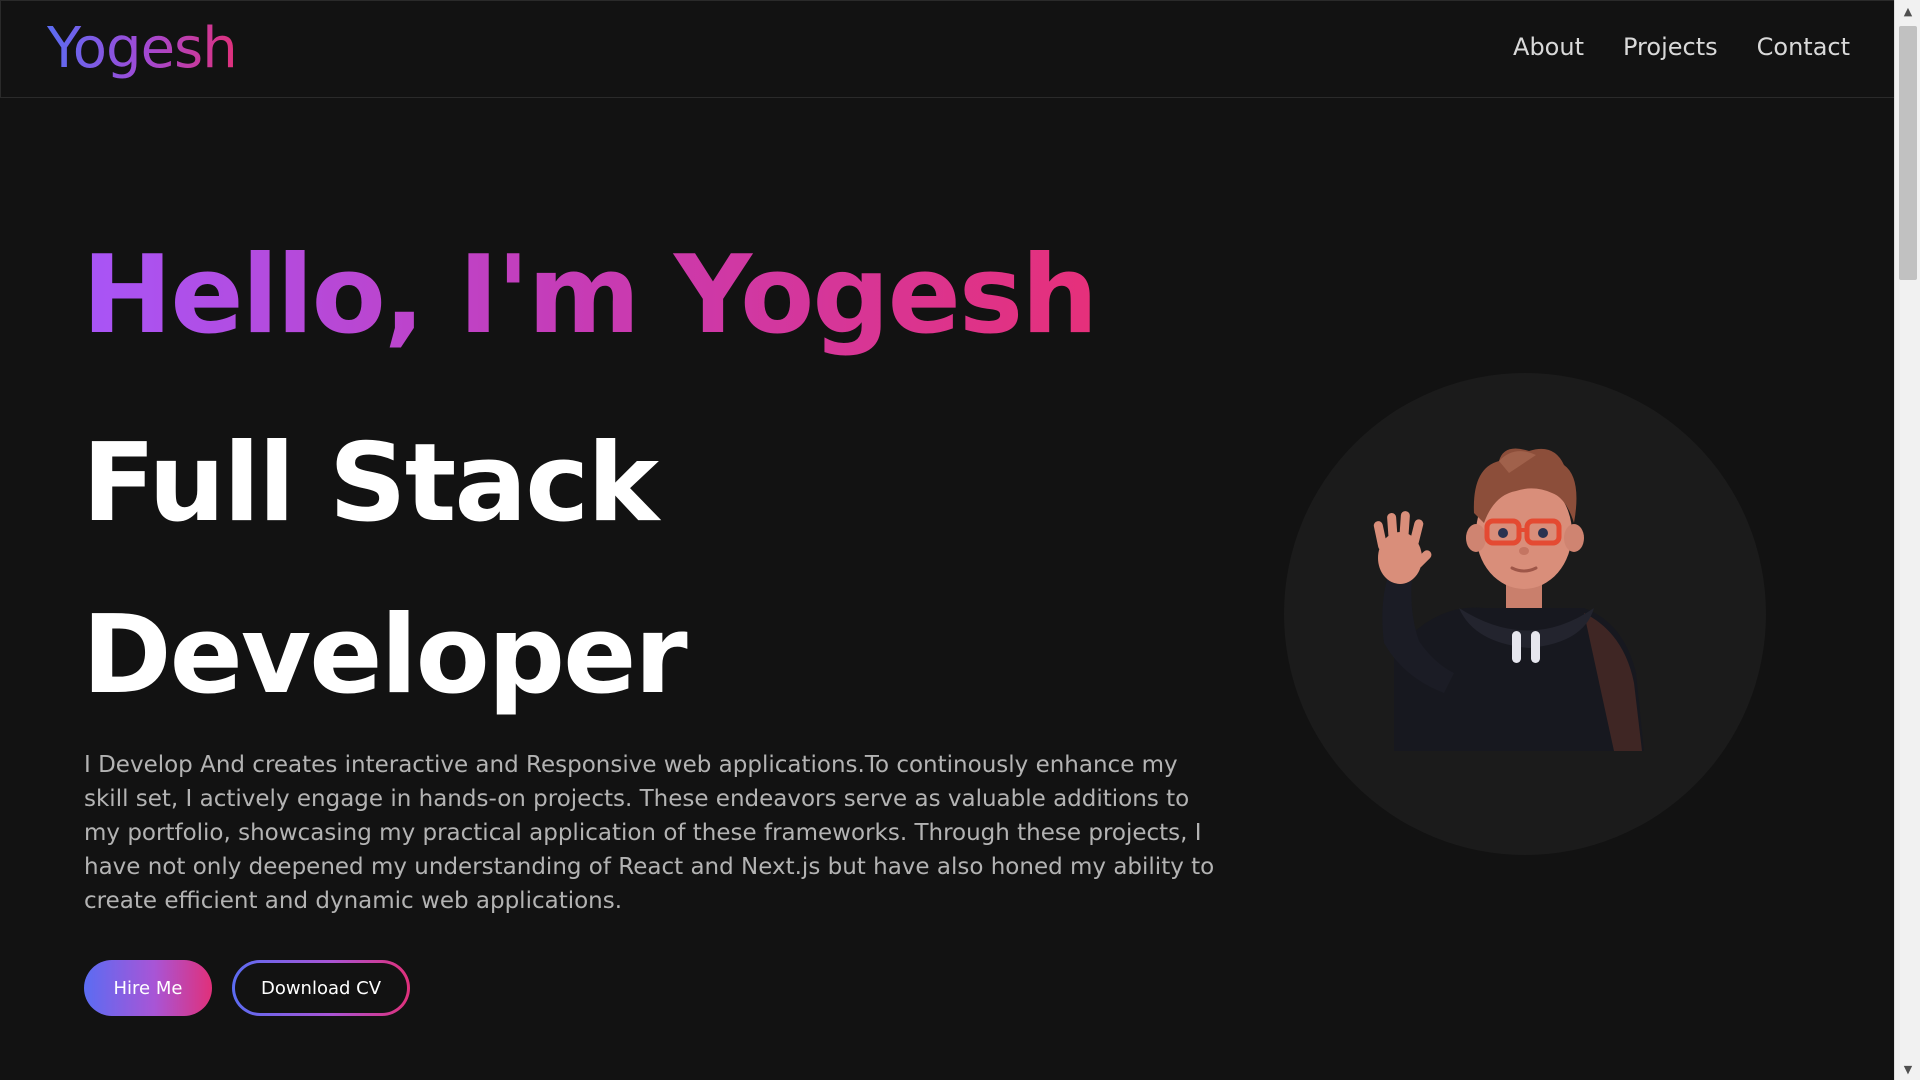 The height and width of the screenshot is (1080, 1920). Describe the element at coordinates (385, 655) in the screenshot. I see `hero-role-line-2: Developer` at that location.